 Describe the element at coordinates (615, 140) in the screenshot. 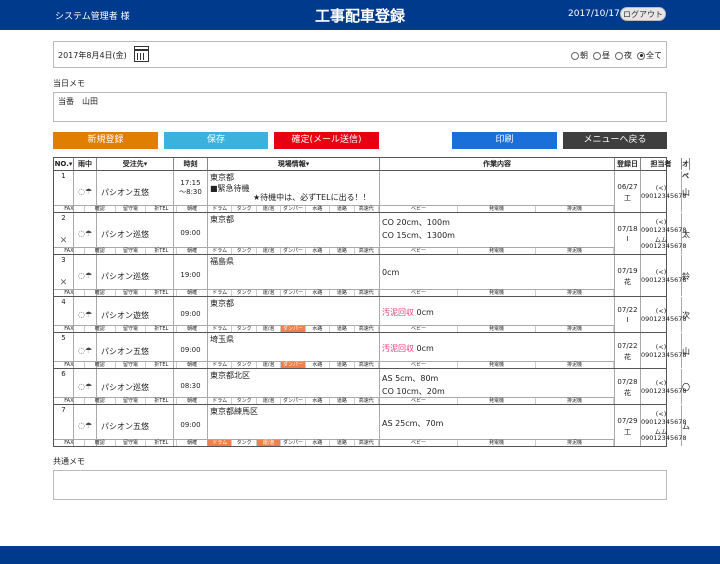

I see `back-to-menu-button: メニューへ戻る` at that location.